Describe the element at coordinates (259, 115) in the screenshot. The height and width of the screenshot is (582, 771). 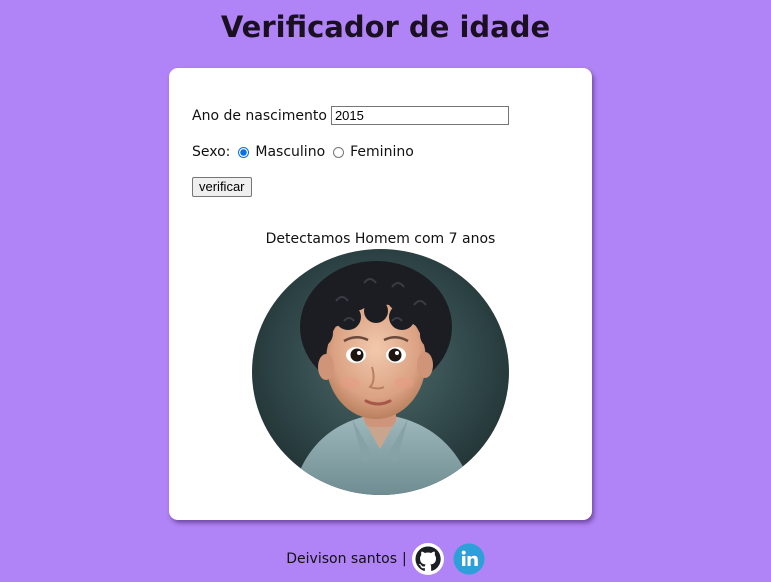
I see `birth-year-label: Ano de nascimento` at that location.